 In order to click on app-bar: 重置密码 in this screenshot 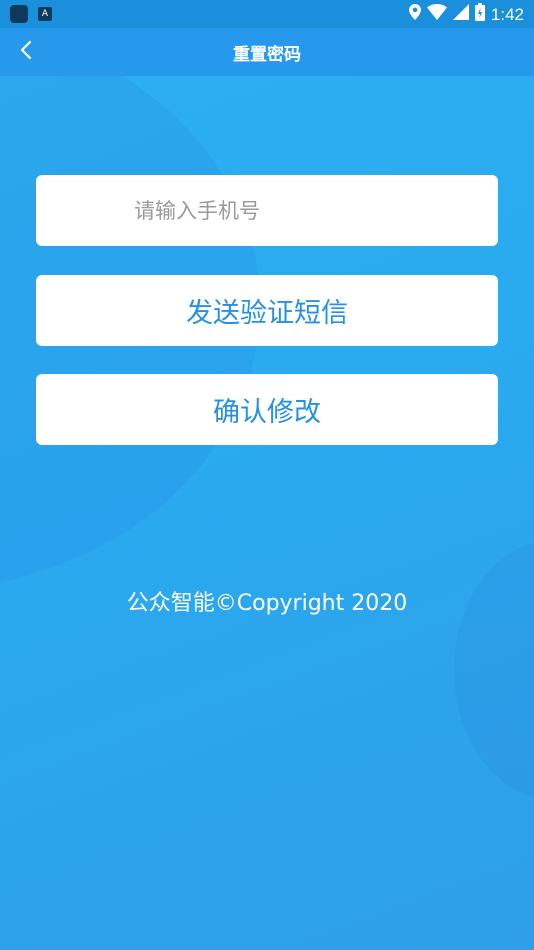, I will do `click(267, 52)`.